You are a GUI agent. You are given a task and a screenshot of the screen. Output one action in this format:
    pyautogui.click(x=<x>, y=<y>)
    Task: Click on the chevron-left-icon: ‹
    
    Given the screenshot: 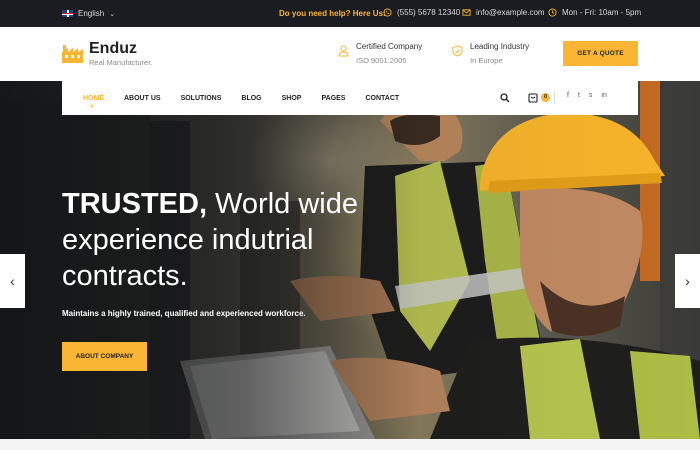 What is the action you would take?
    pyautogui.click(x=12, y=281)
    